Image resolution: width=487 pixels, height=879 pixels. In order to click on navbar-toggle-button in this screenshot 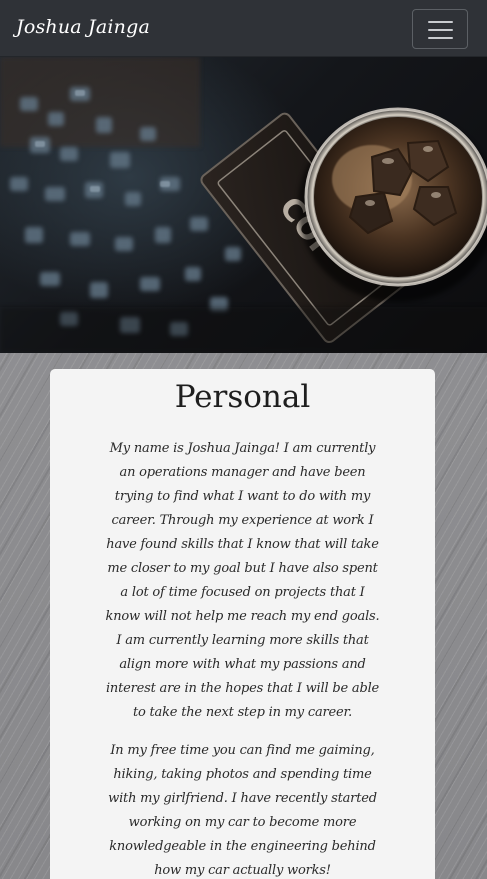, I will do `click(440, 29)`.